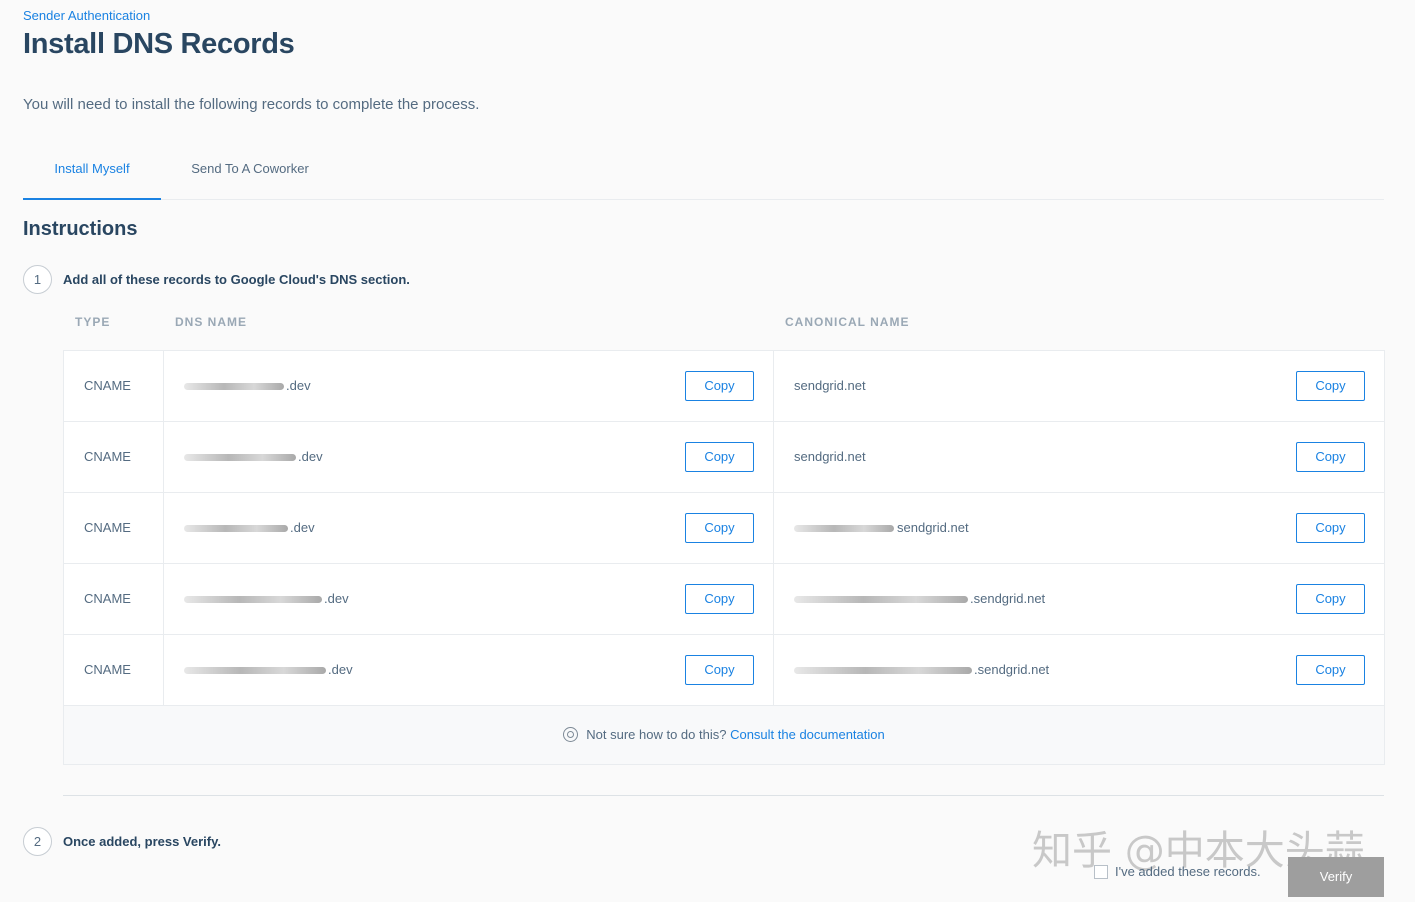 Image resolution: width=1415 pixels, height=902 pixels. Describe the element at coordinates (37, 279) in the screenshot. I see `step-number: 1` at that location.